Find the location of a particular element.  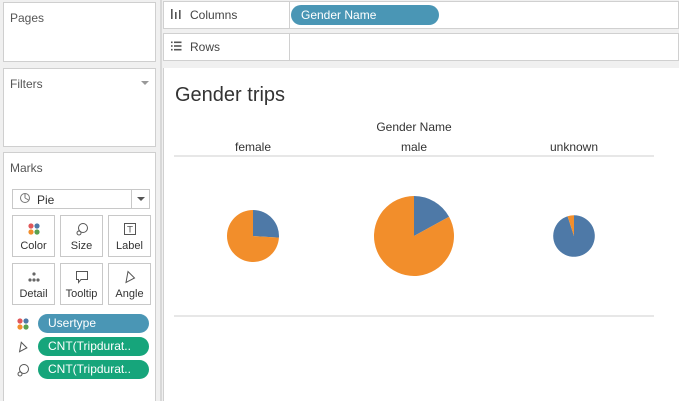

angle-button-label: Angle is located at coordinates (129, 294).